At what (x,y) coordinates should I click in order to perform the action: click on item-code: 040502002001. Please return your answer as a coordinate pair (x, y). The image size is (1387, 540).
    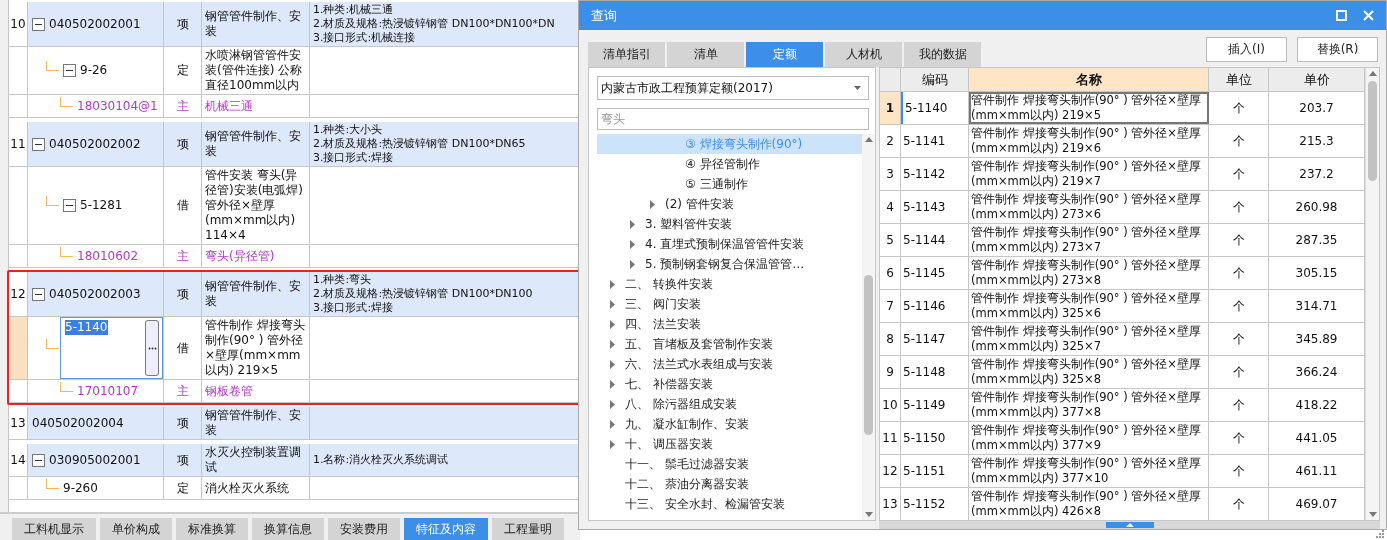
    Looking at the image, I should click on (95, 24).